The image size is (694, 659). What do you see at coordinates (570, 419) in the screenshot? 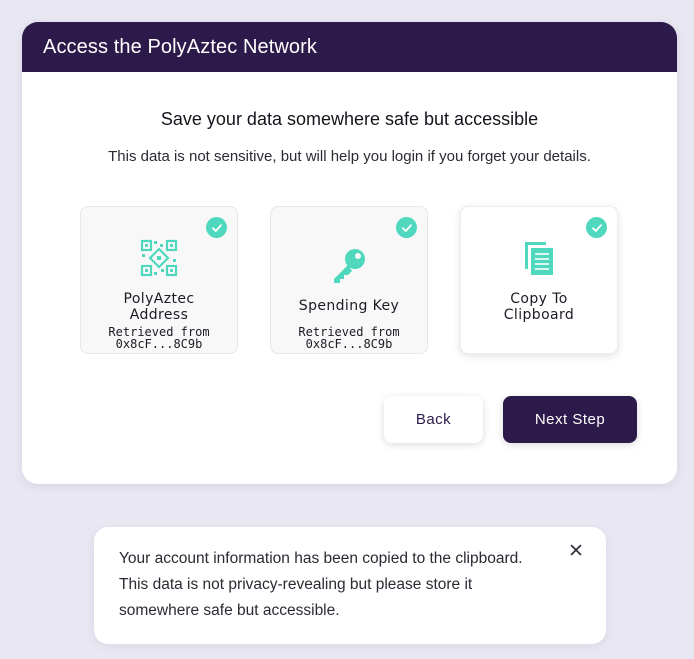
I see `next-step-button: Next Step` at bounding box center [570, 419].